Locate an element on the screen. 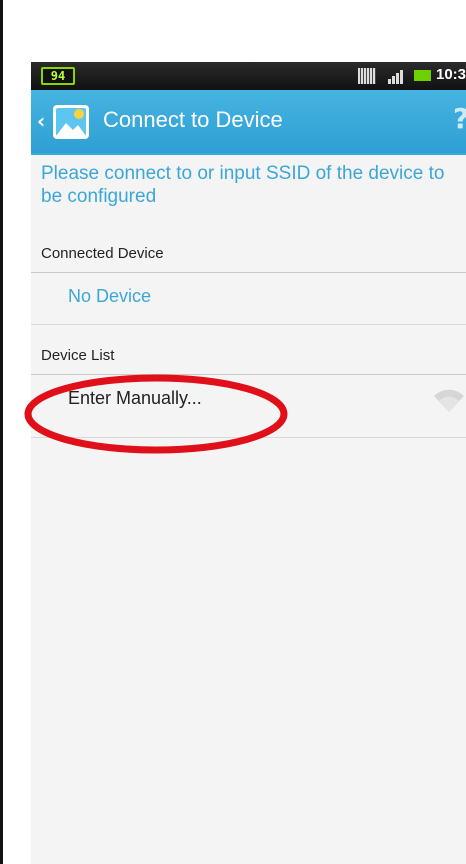  page-title: Connect to Device is located at coordinates (193, 119).